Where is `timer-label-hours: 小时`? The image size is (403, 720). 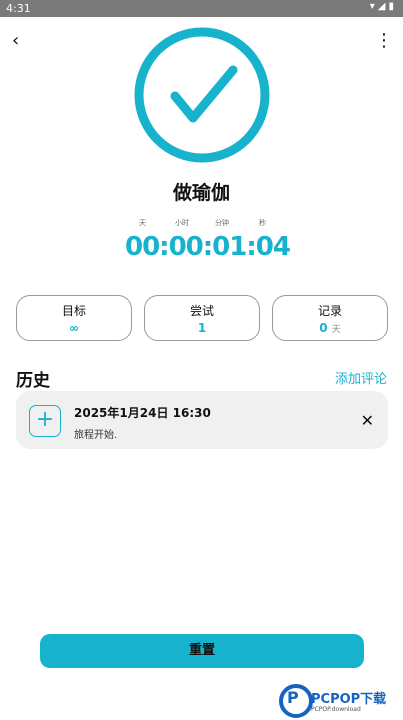
timer-label-hours: 小时 is located at coordinates (182, 223).